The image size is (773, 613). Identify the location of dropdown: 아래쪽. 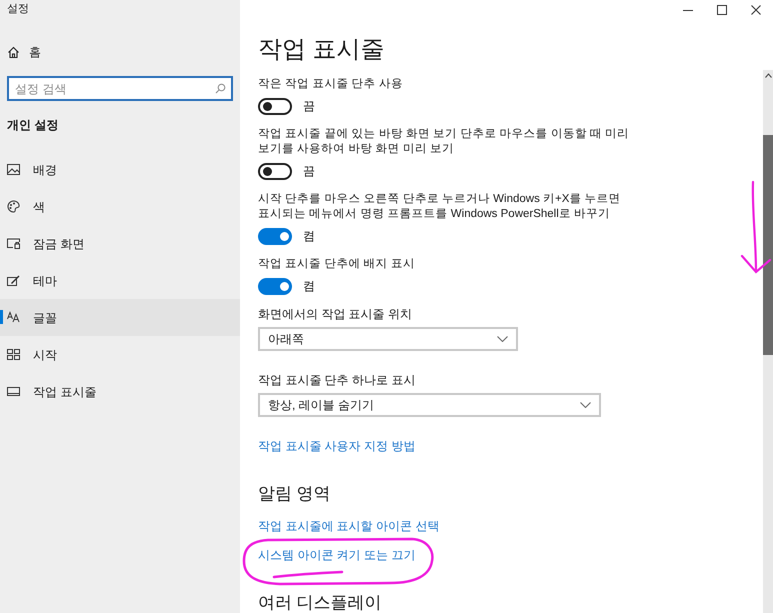
(388, 339).